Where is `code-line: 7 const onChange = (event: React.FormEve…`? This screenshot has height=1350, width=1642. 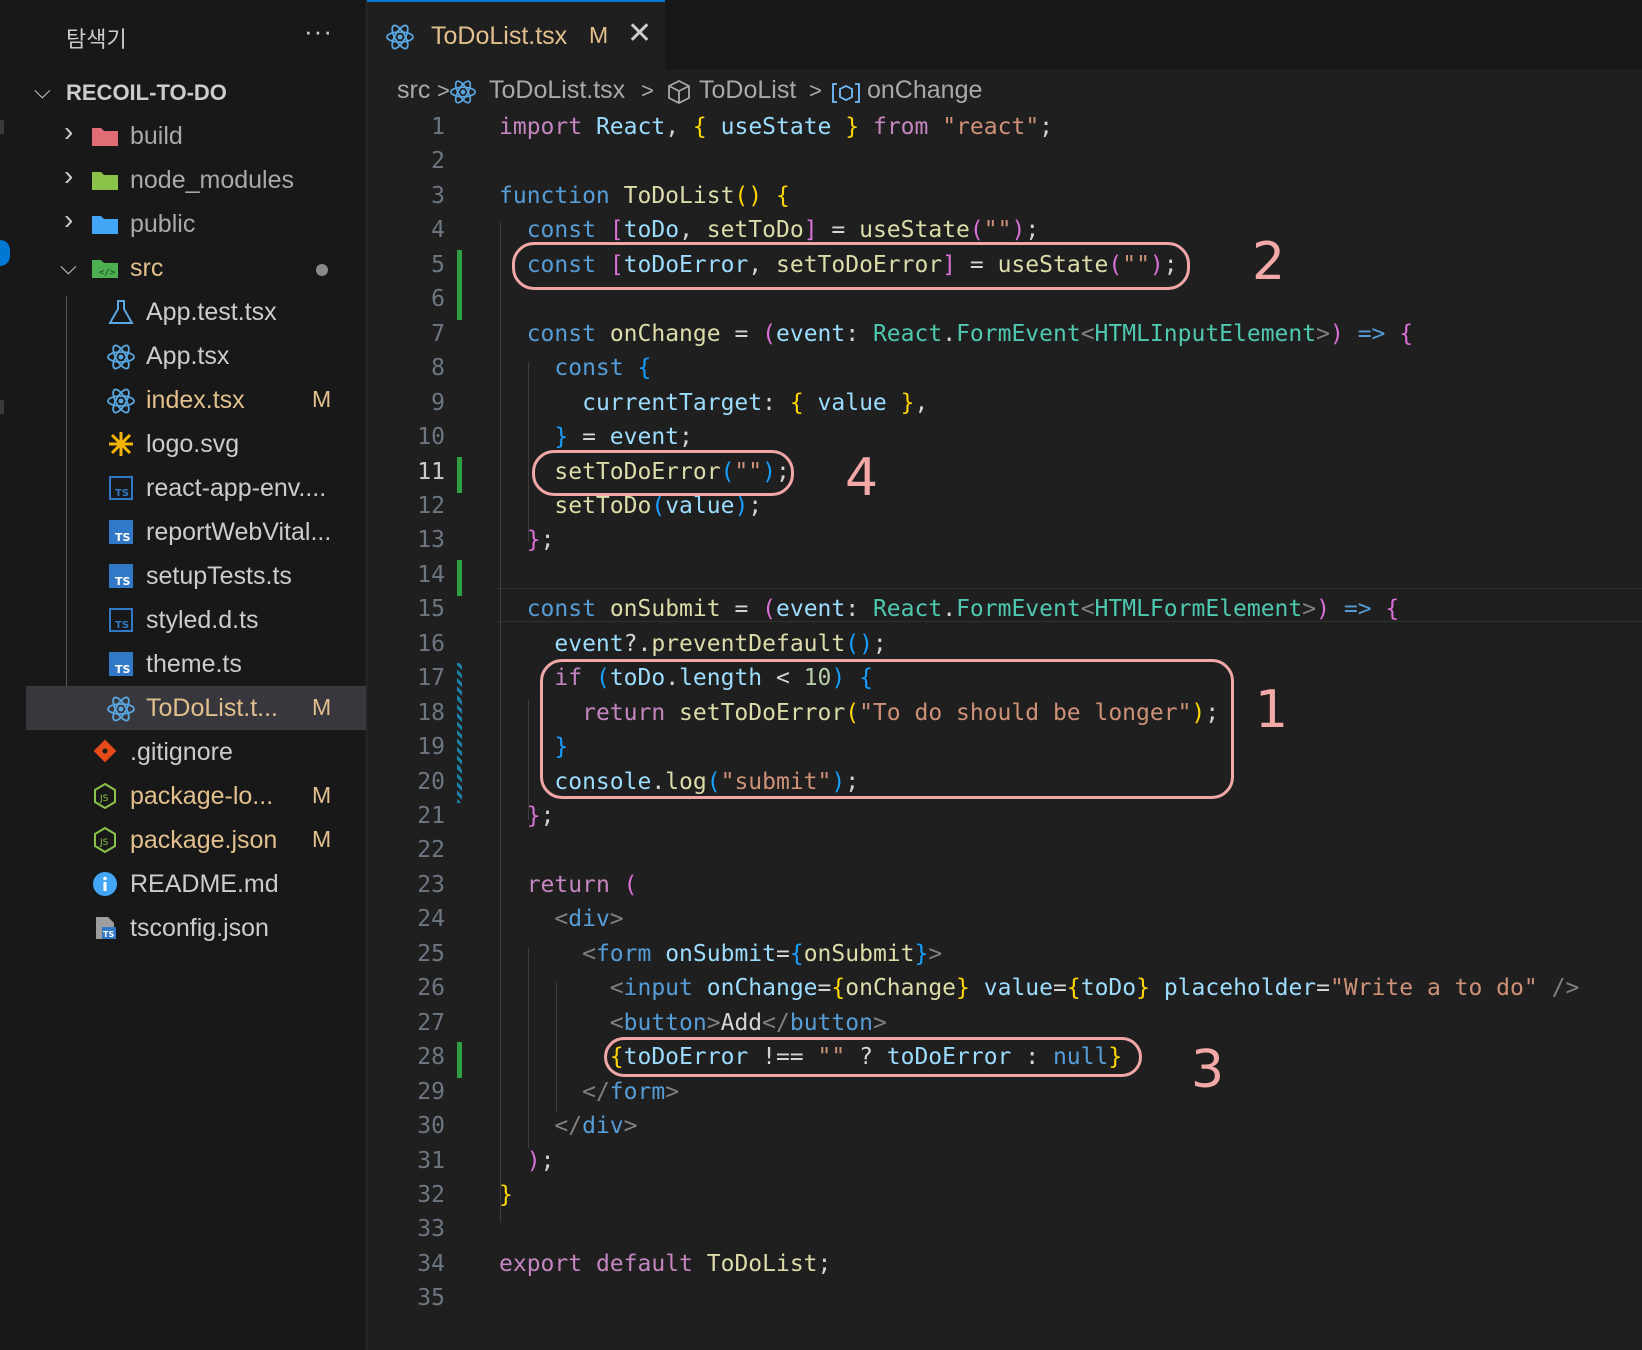 code-line: 7 const onChange = (event: React.FormEve… is located at coordinates (1004, 337).